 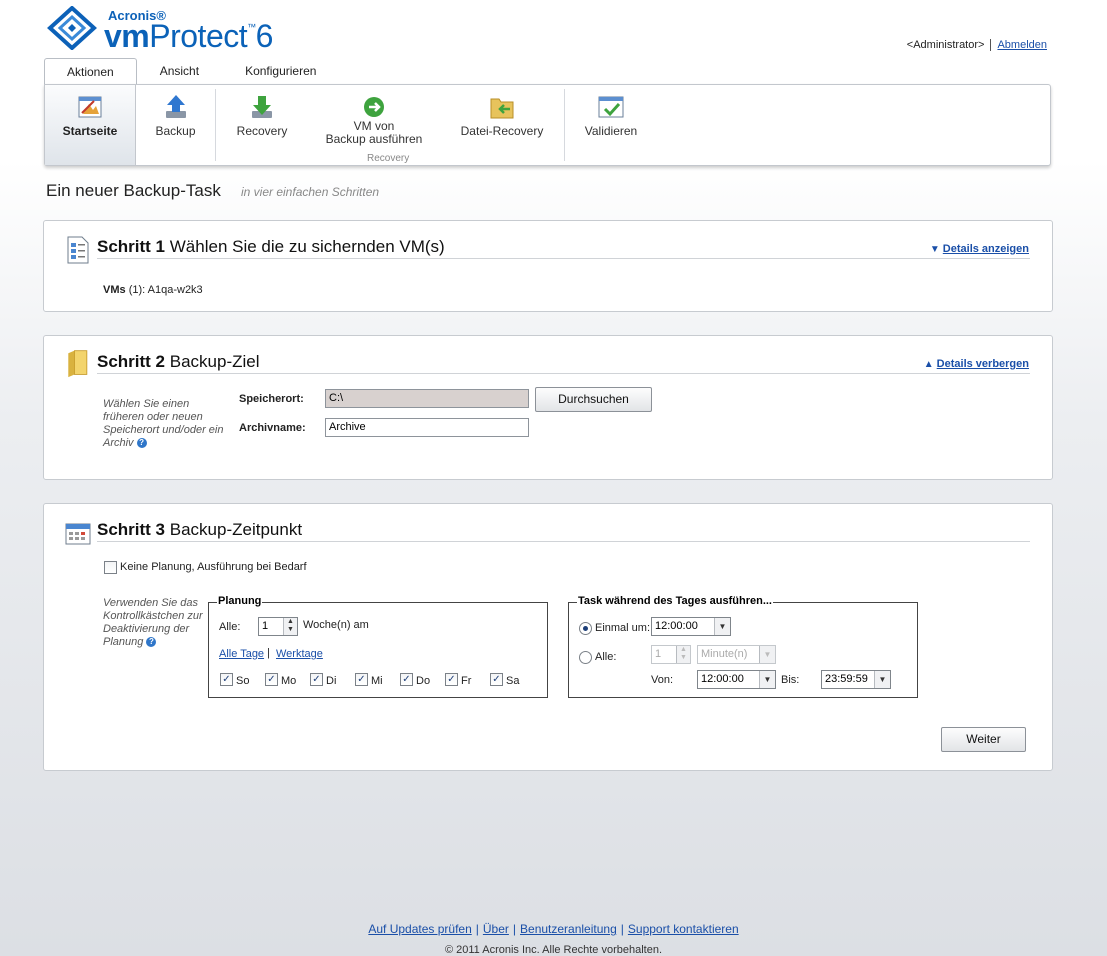 I want to click on calendar-icon, so click(x=78, y=534).